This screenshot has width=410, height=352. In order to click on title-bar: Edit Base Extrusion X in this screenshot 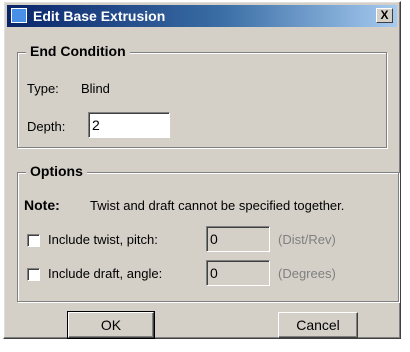, I will do `click(202, 16)`.